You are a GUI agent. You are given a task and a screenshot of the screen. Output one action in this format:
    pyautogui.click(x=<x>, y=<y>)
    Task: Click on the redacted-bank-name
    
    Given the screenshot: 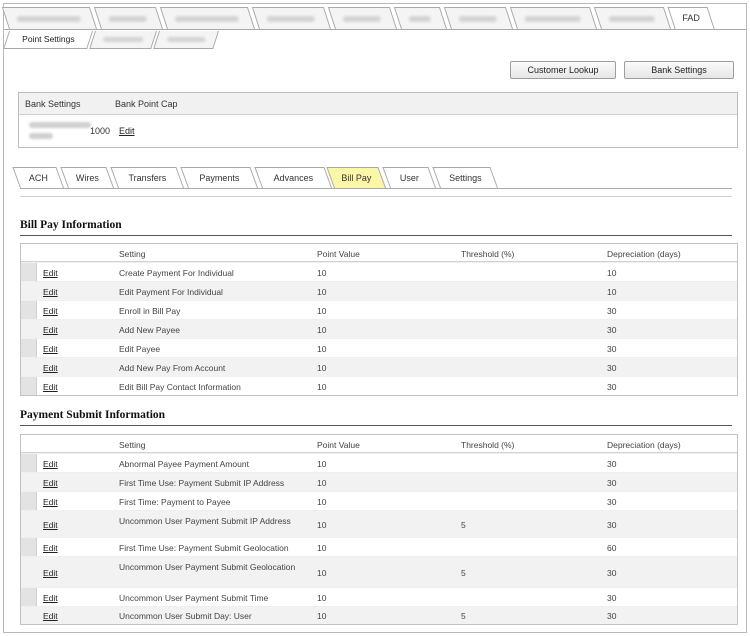 What is the action you would take?
    pyautogui.click(x=60, y=125)
    